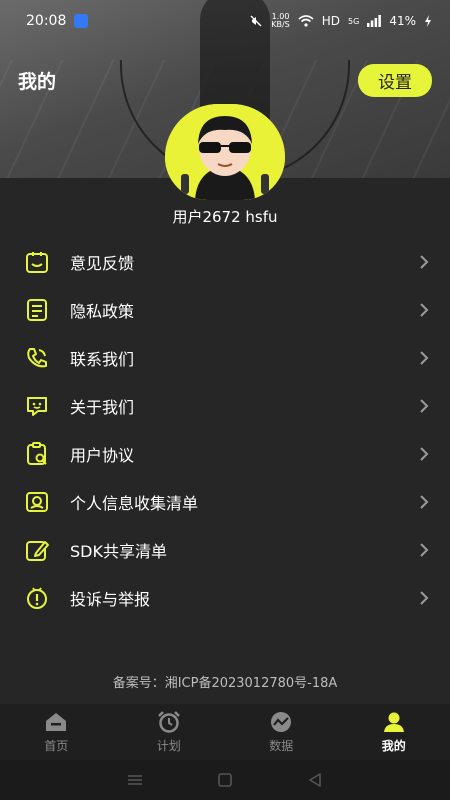  What do you see at coordinates (393, 745) in the screenshot?
I see `tab-label: 我的` at bounding box center [393, 745].